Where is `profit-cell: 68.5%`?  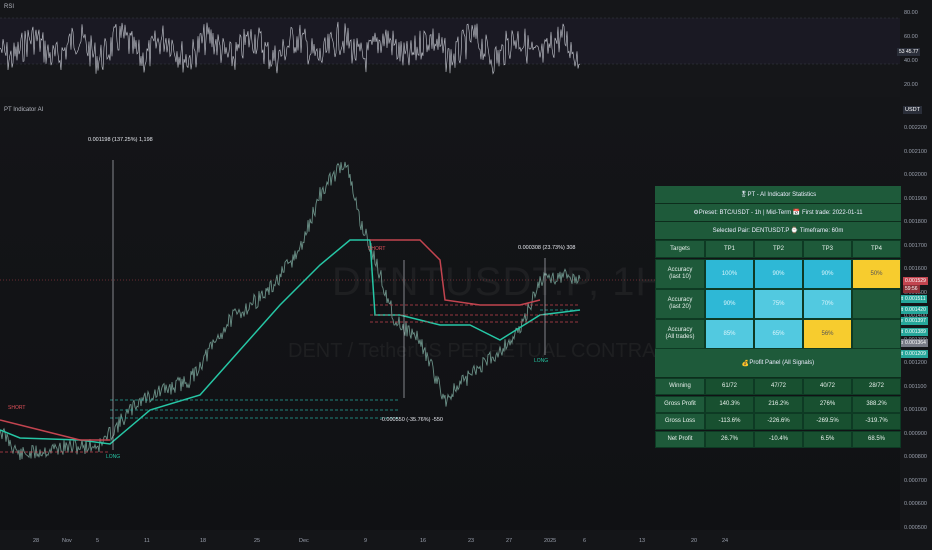
profit-cell: 68.5% is located at coordinates (876, 439).